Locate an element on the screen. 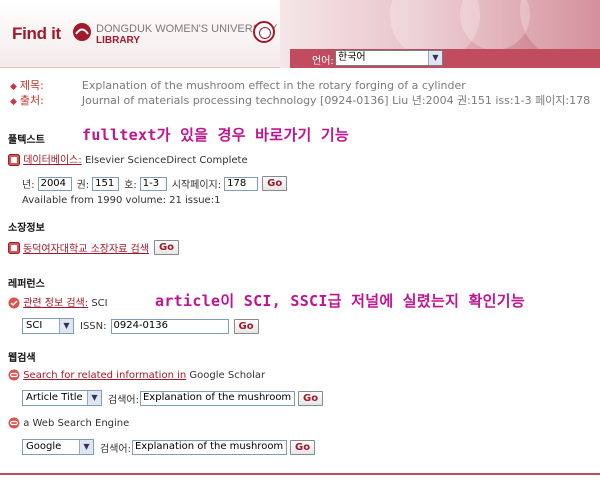  engine-row: a Web Search Engine is located at coordinates (68, 423).